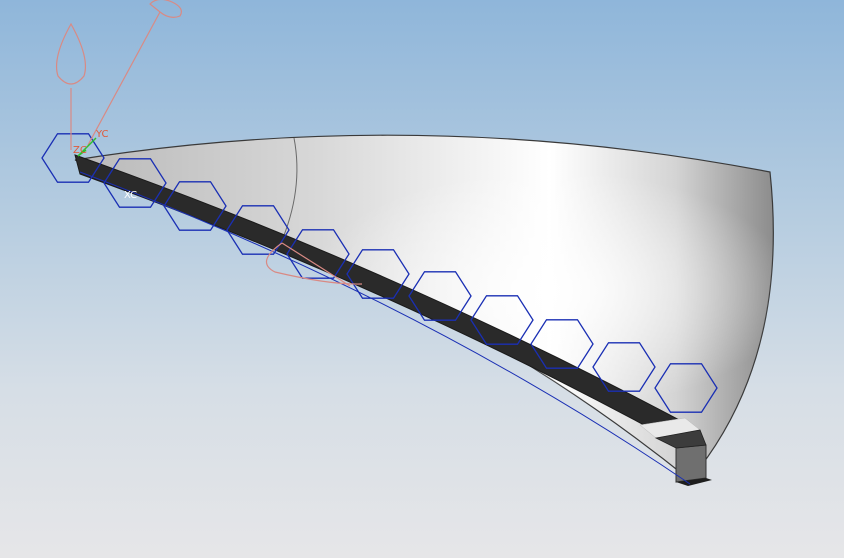 Image resolution: width=844 pixels, height=558 pixels. I want to click on cone-handle-icon, so click(71, 53).